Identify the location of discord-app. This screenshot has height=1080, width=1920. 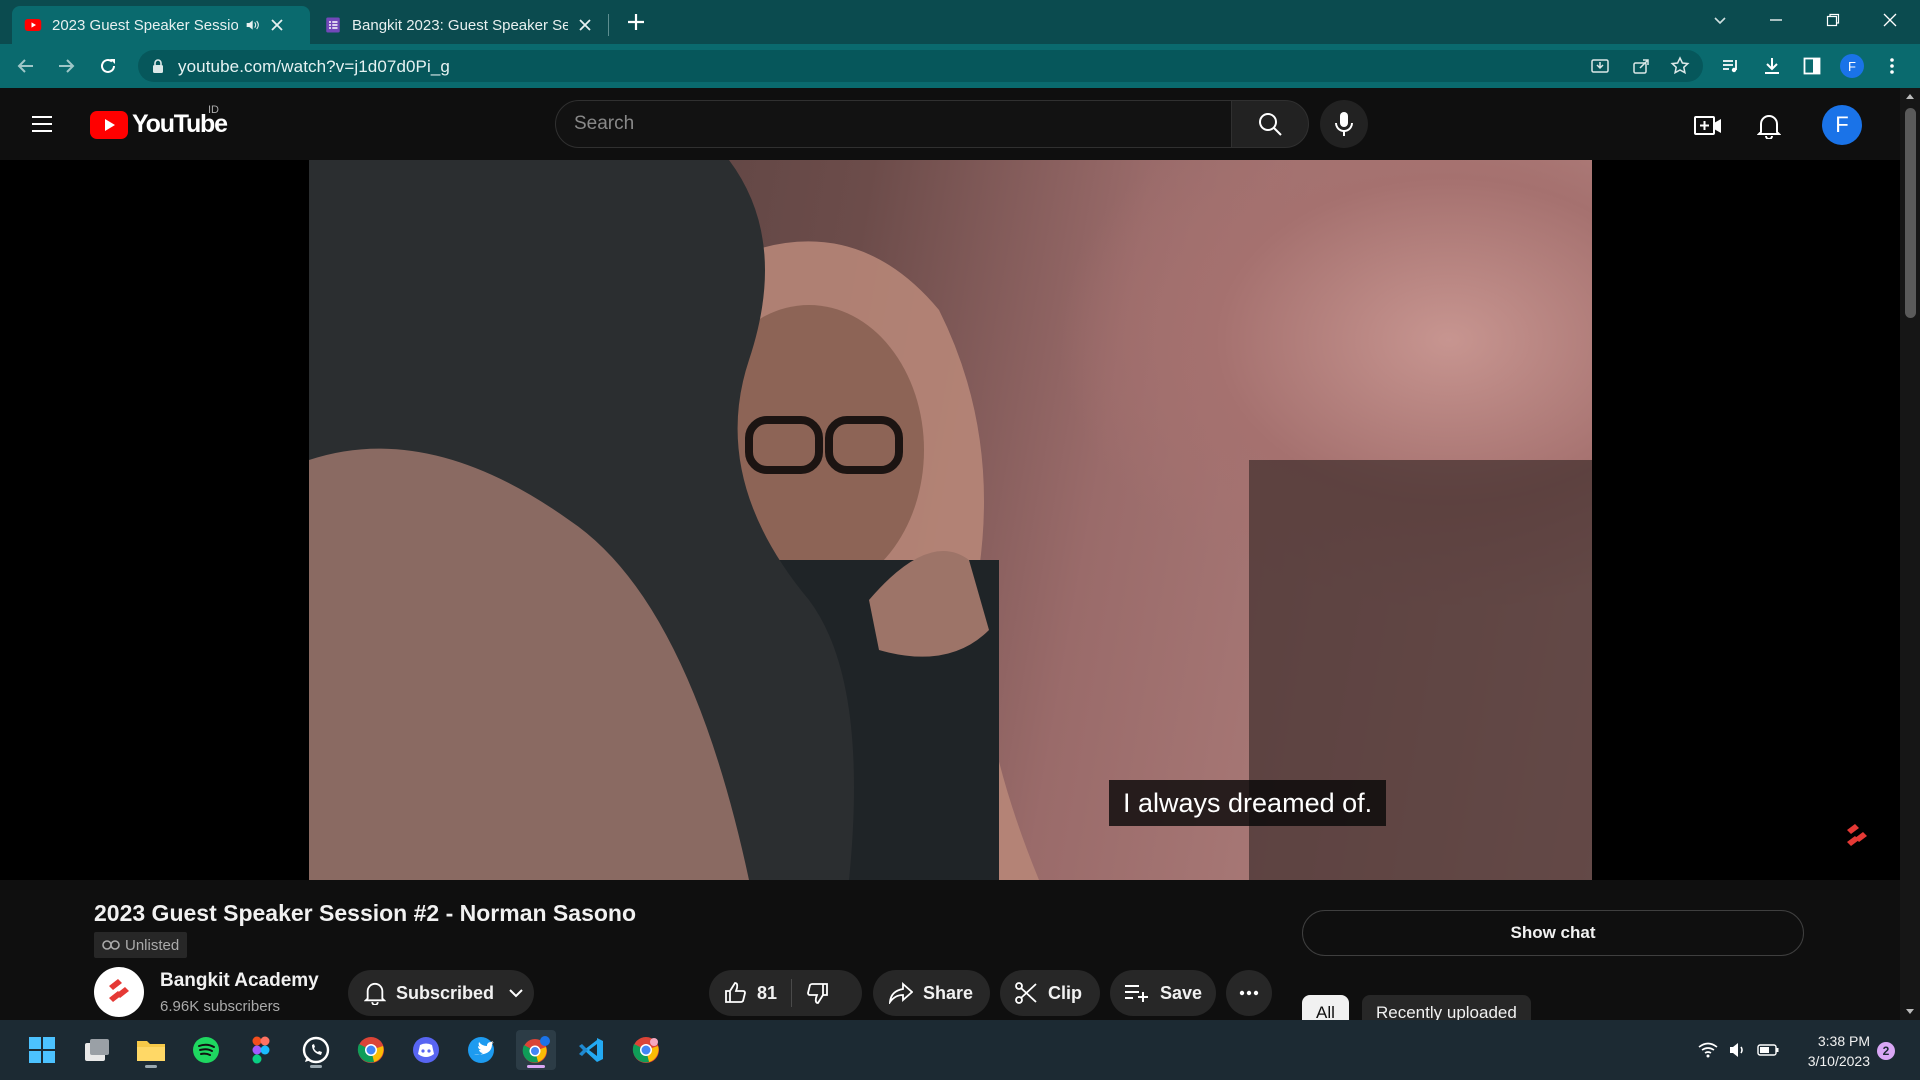
(426, 1050).